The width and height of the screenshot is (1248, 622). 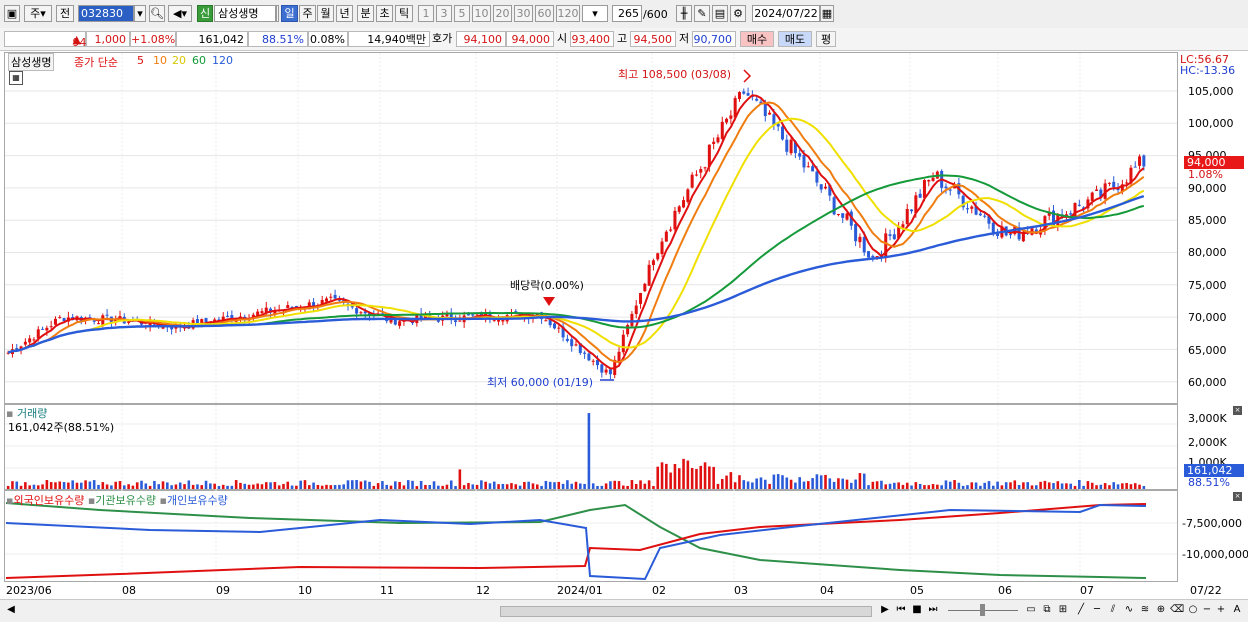 I want to click on table-icon: ▦, so click(x=16, y=78).